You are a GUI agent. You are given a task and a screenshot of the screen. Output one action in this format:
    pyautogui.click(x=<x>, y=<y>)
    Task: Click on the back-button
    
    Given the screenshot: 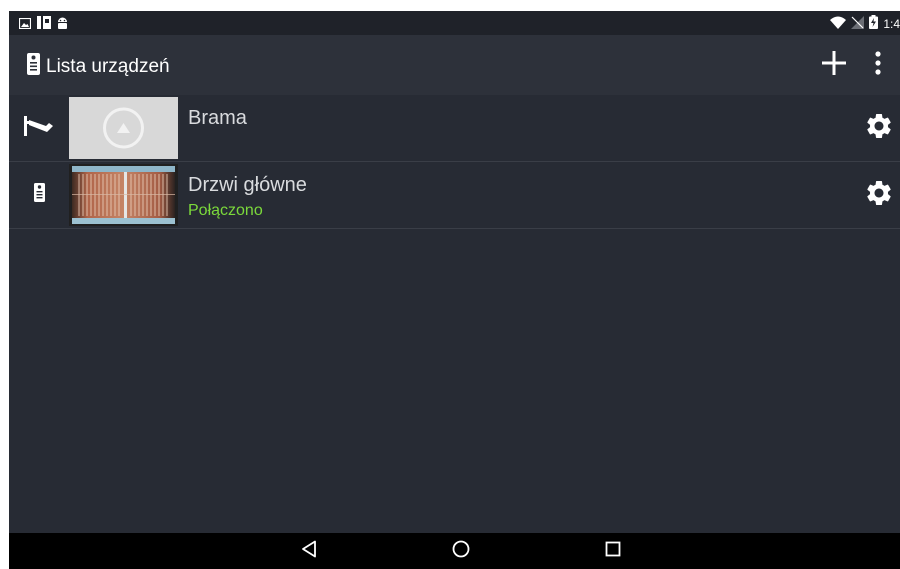 What is the action you would take?
    pyautogui.click(x=309, y=551)
    